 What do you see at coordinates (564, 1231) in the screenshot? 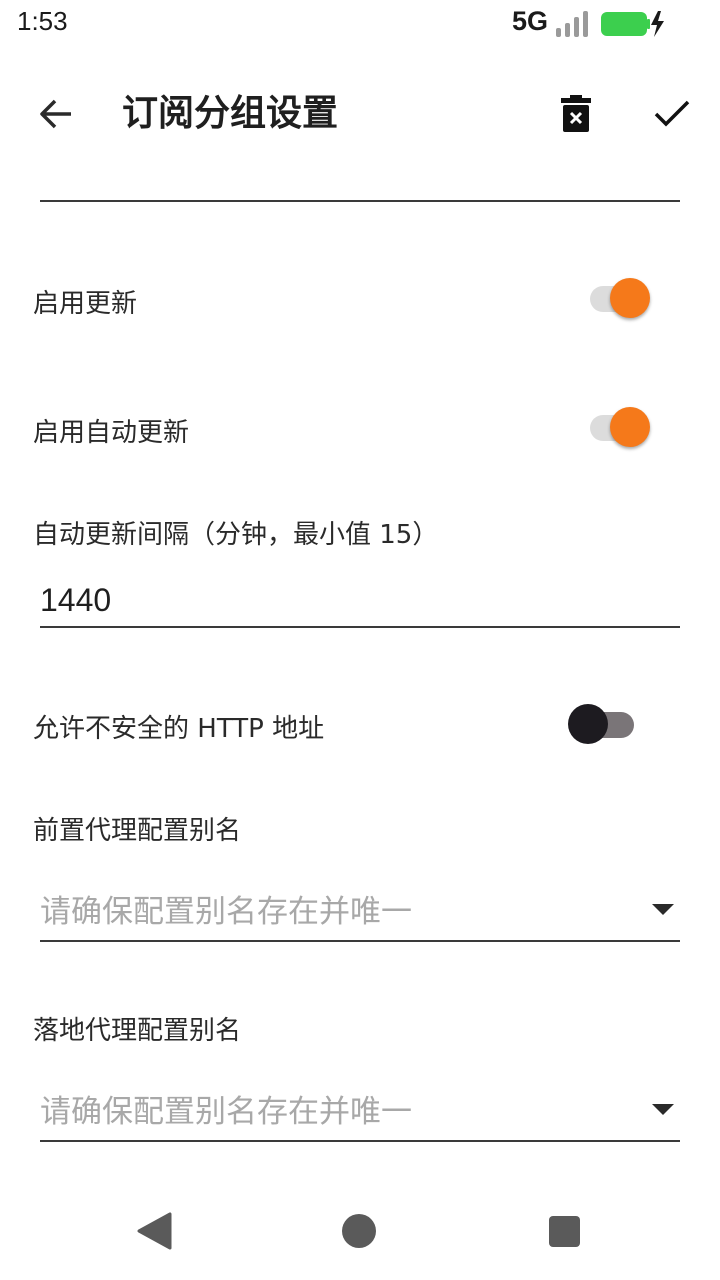
I see `square-recents-icon` at bounding box center [564, 1231].